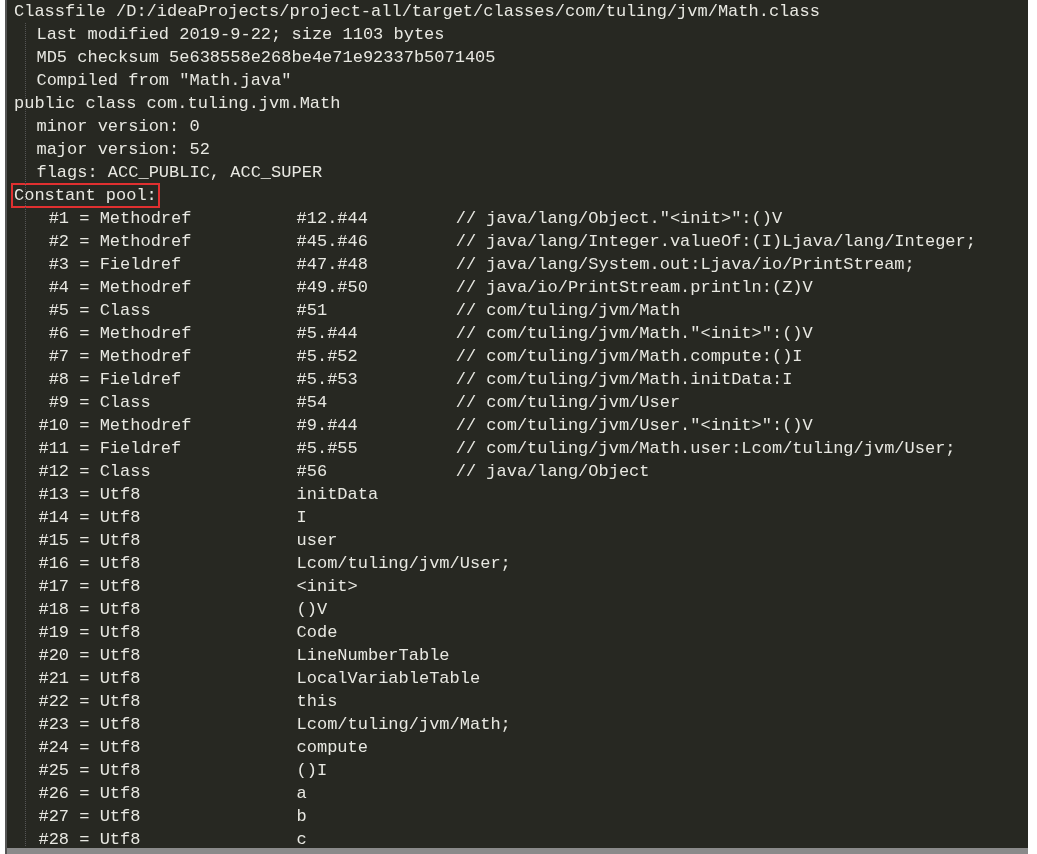 The width and height of the screenshot is (1037, 854). Describe the element at coordinates (312, 609) in the screenshot. I see `pool-value: ()V` at that location.